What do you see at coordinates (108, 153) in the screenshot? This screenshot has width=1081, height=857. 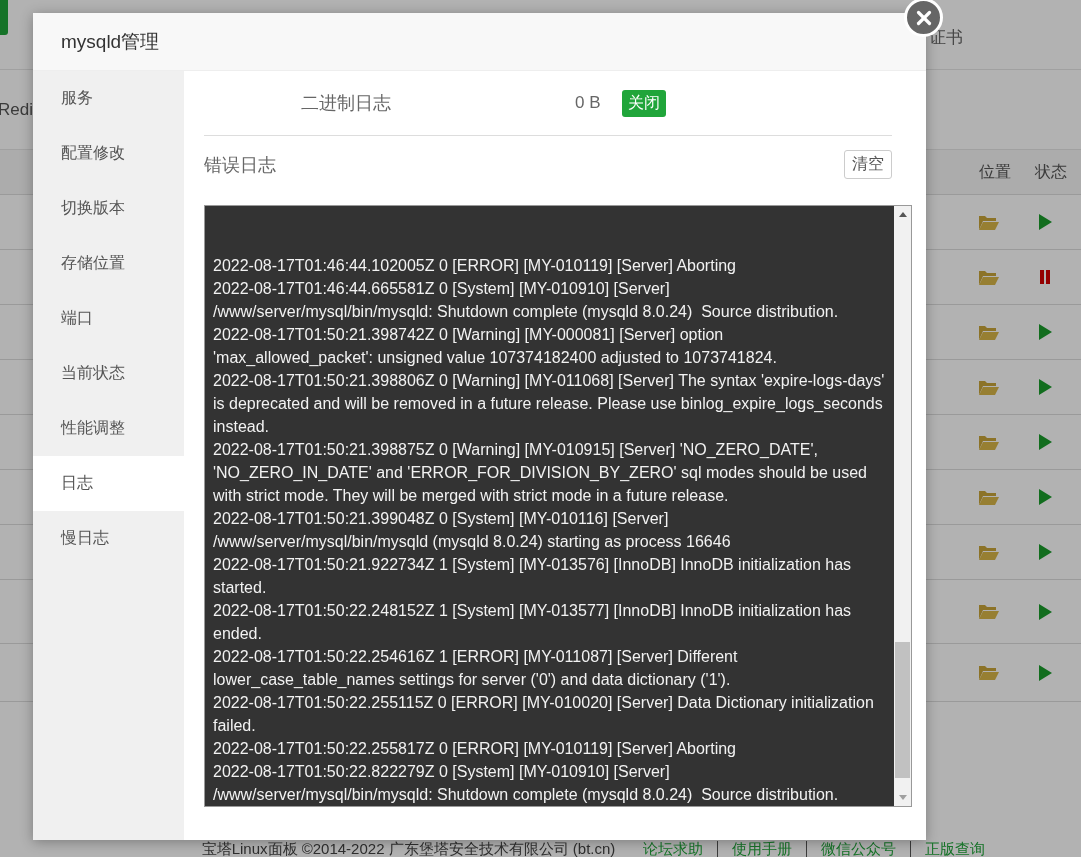 I see `sidebar-item: 配置修改` at bounding box center [108, 153].